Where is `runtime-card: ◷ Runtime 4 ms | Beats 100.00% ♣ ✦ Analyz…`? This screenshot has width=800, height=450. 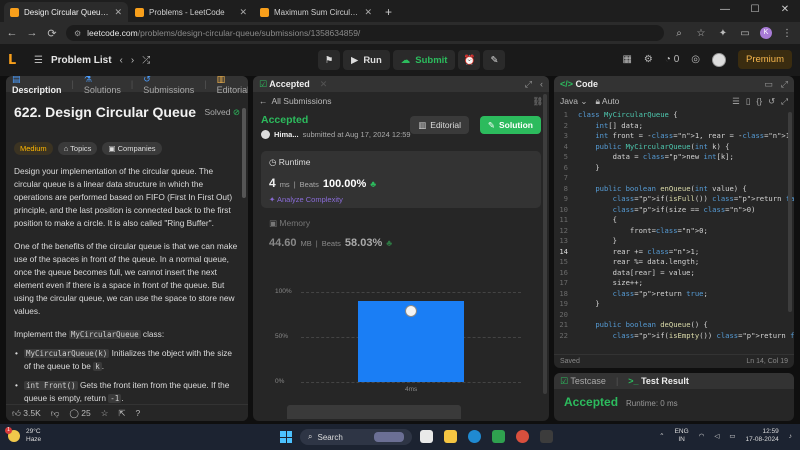 runtime-card: ◷ Runtime 4 ms | Beats 100.00% ♣ ✦ Analyz… is located at coordinates (401, 179).